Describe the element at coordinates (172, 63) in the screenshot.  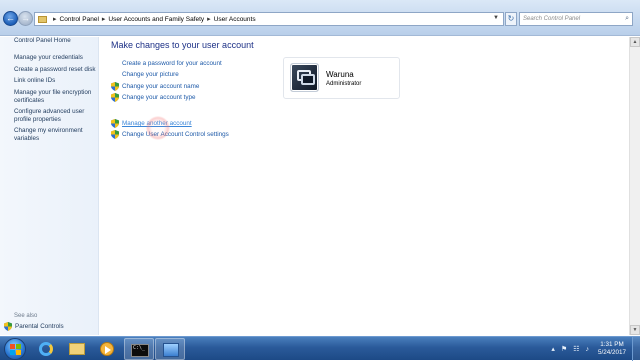
I see `task-label: Create a password for your account` at that location.